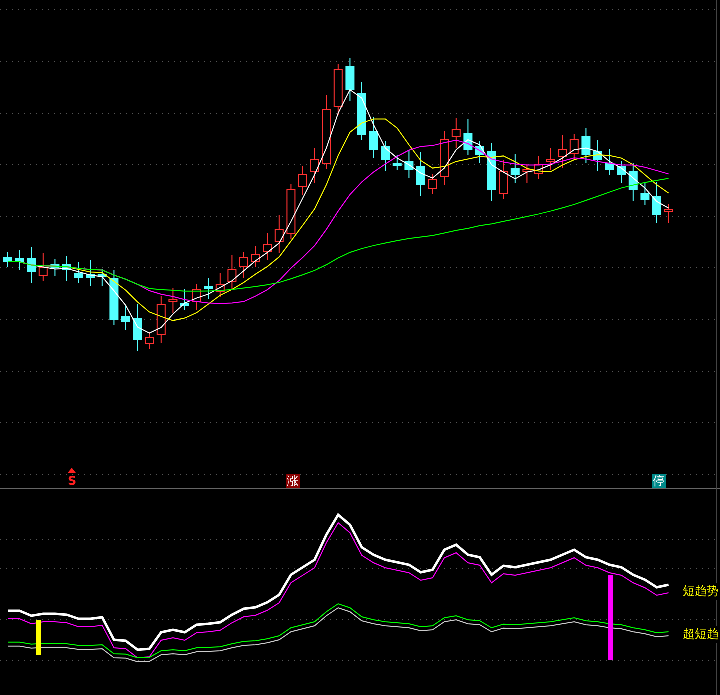 This screenshot has height=695, width=720. What do you see at coordinates (38, 637) in the screenshot?
I see `indicator-bar` at bounding box center [38, 637].